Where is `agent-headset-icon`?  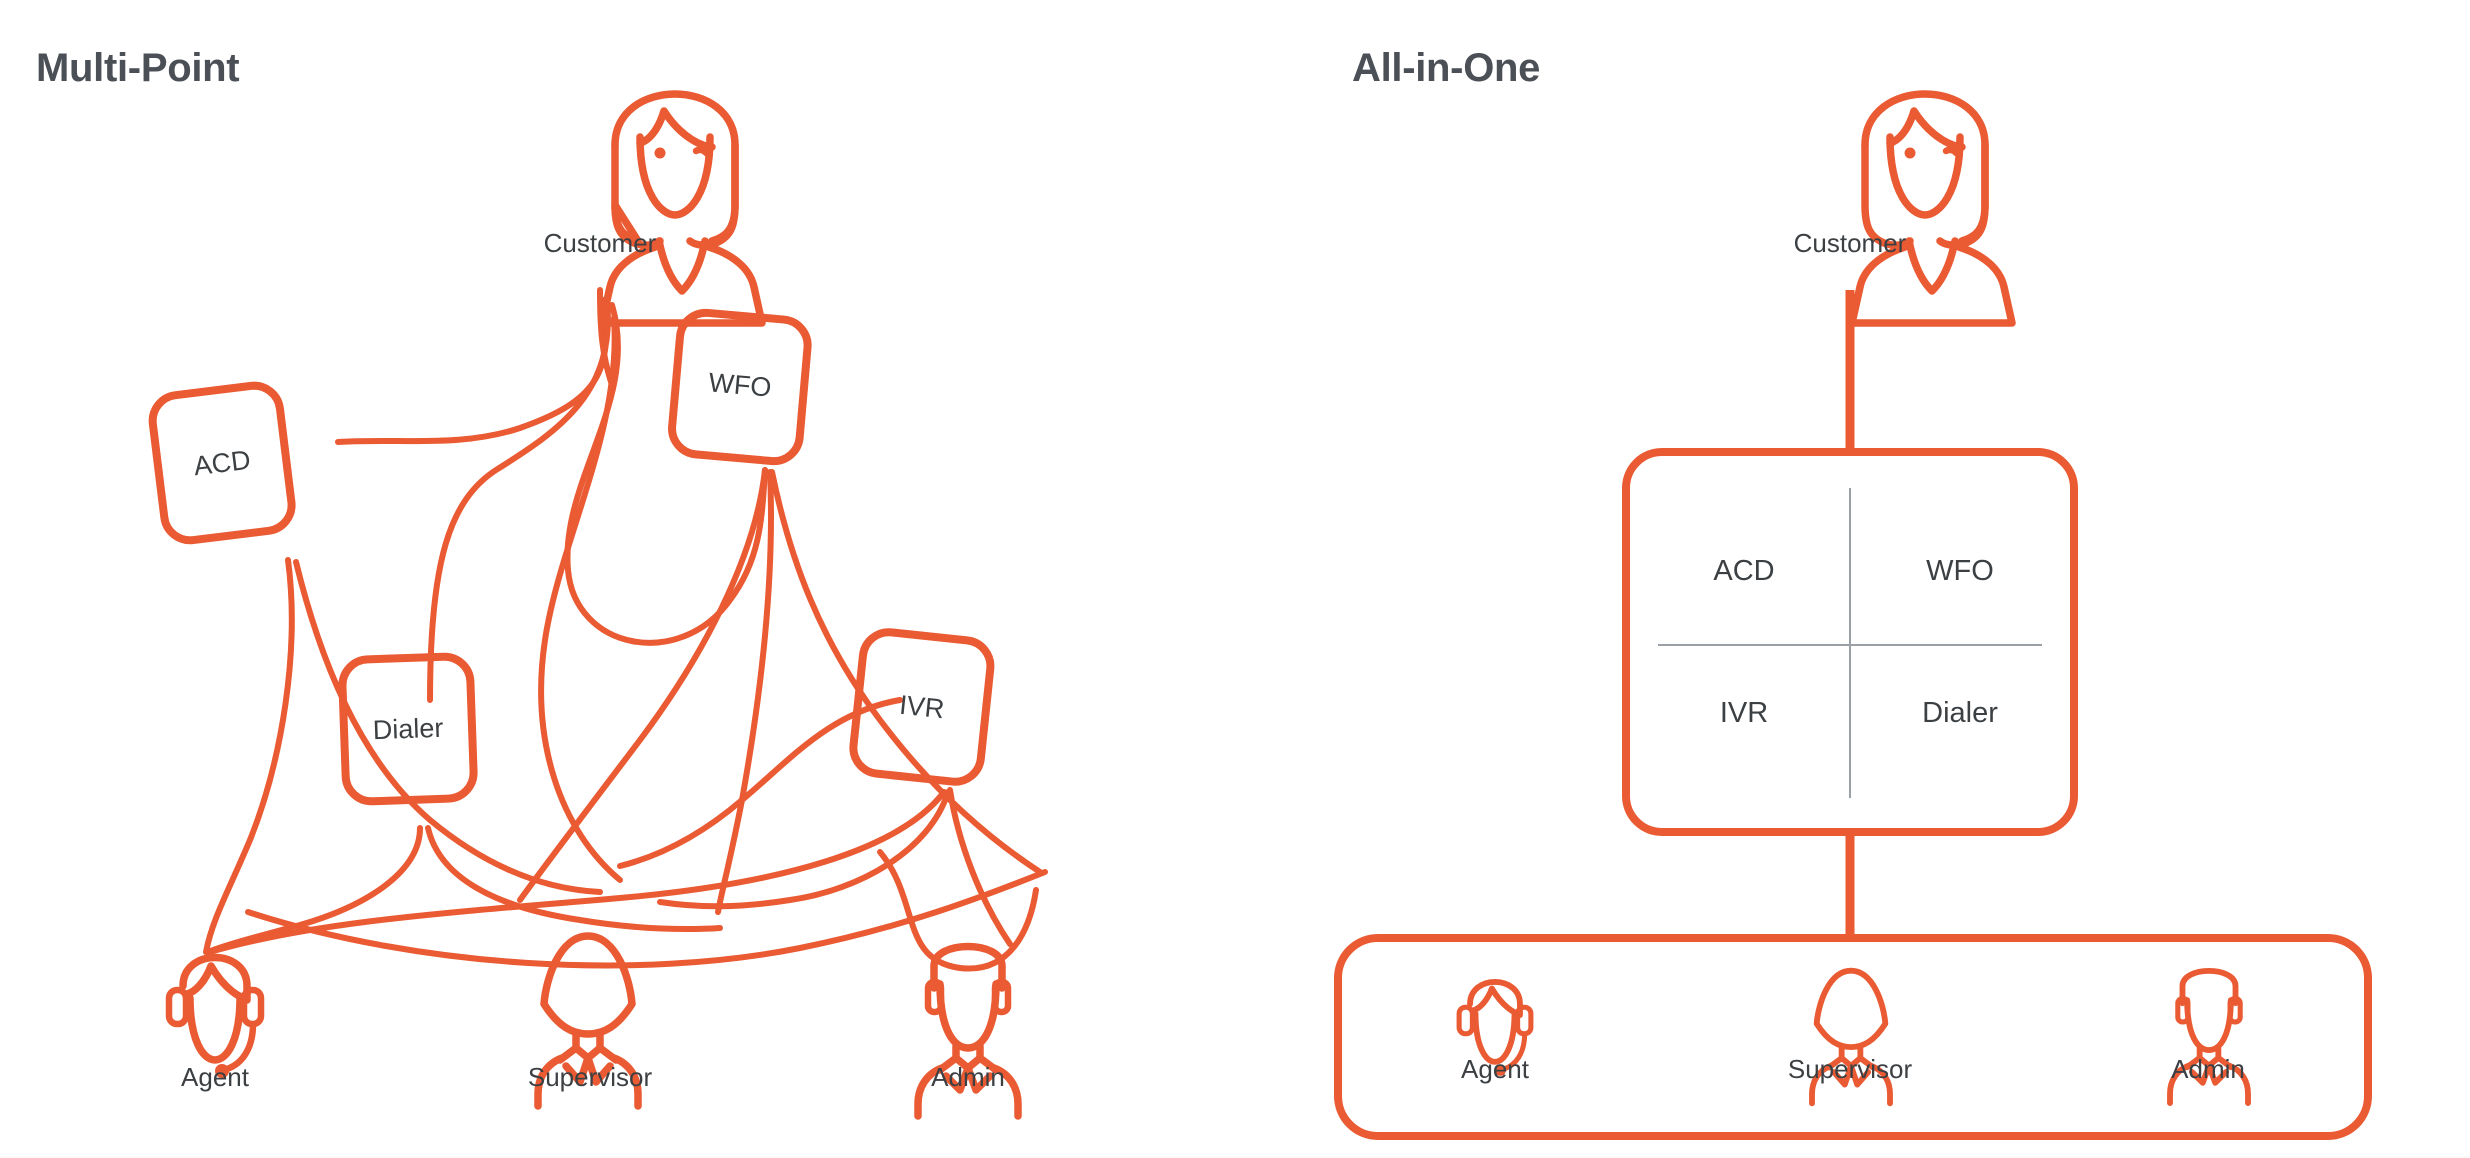 agent-headset-icon is located at coordinates (215, 1015).